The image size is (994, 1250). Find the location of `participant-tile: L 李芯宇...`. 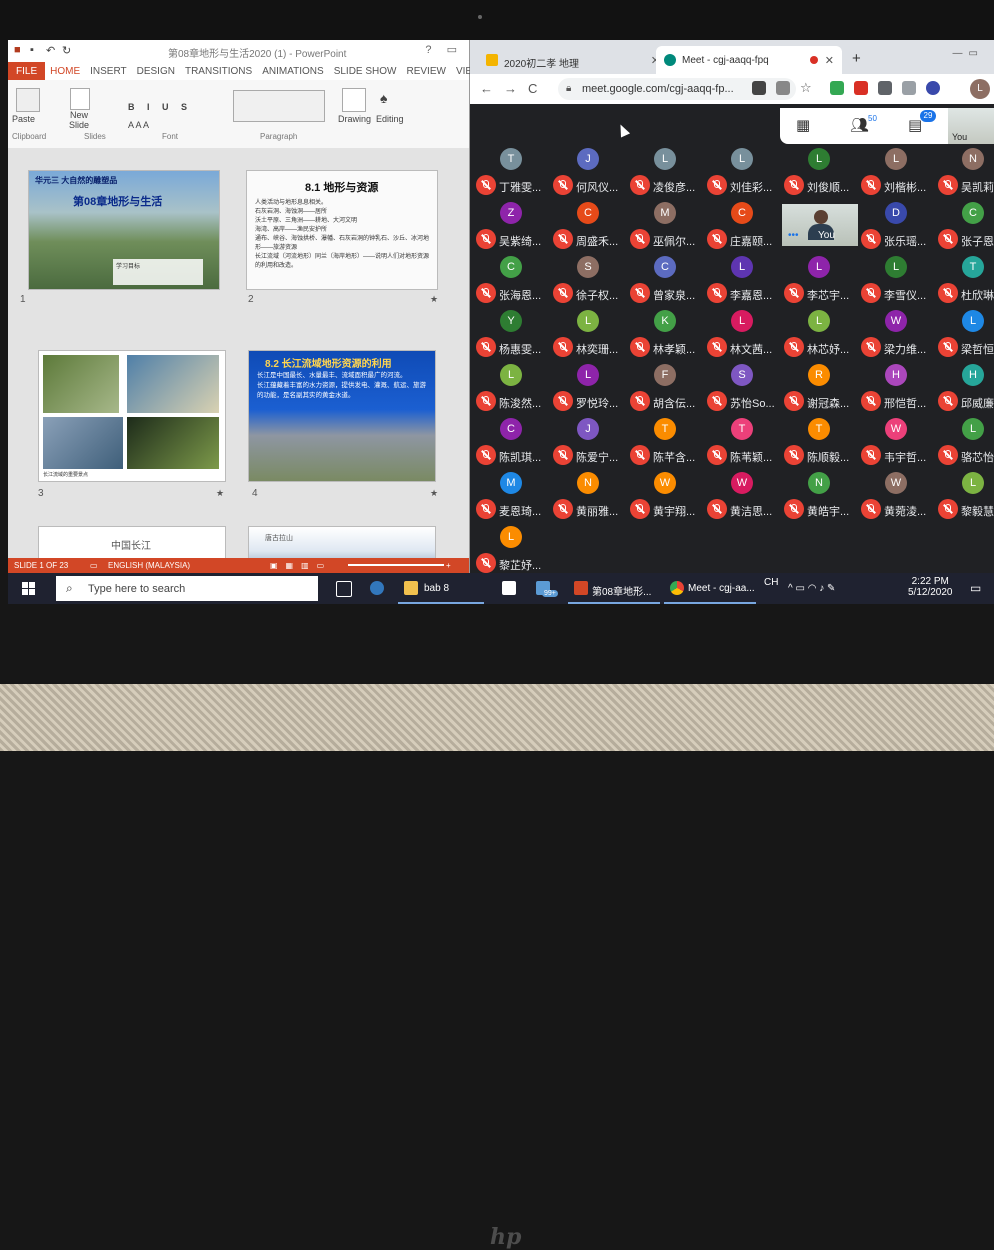

participant-tile: L 李芯宇... is located at coordinates (820, 282).